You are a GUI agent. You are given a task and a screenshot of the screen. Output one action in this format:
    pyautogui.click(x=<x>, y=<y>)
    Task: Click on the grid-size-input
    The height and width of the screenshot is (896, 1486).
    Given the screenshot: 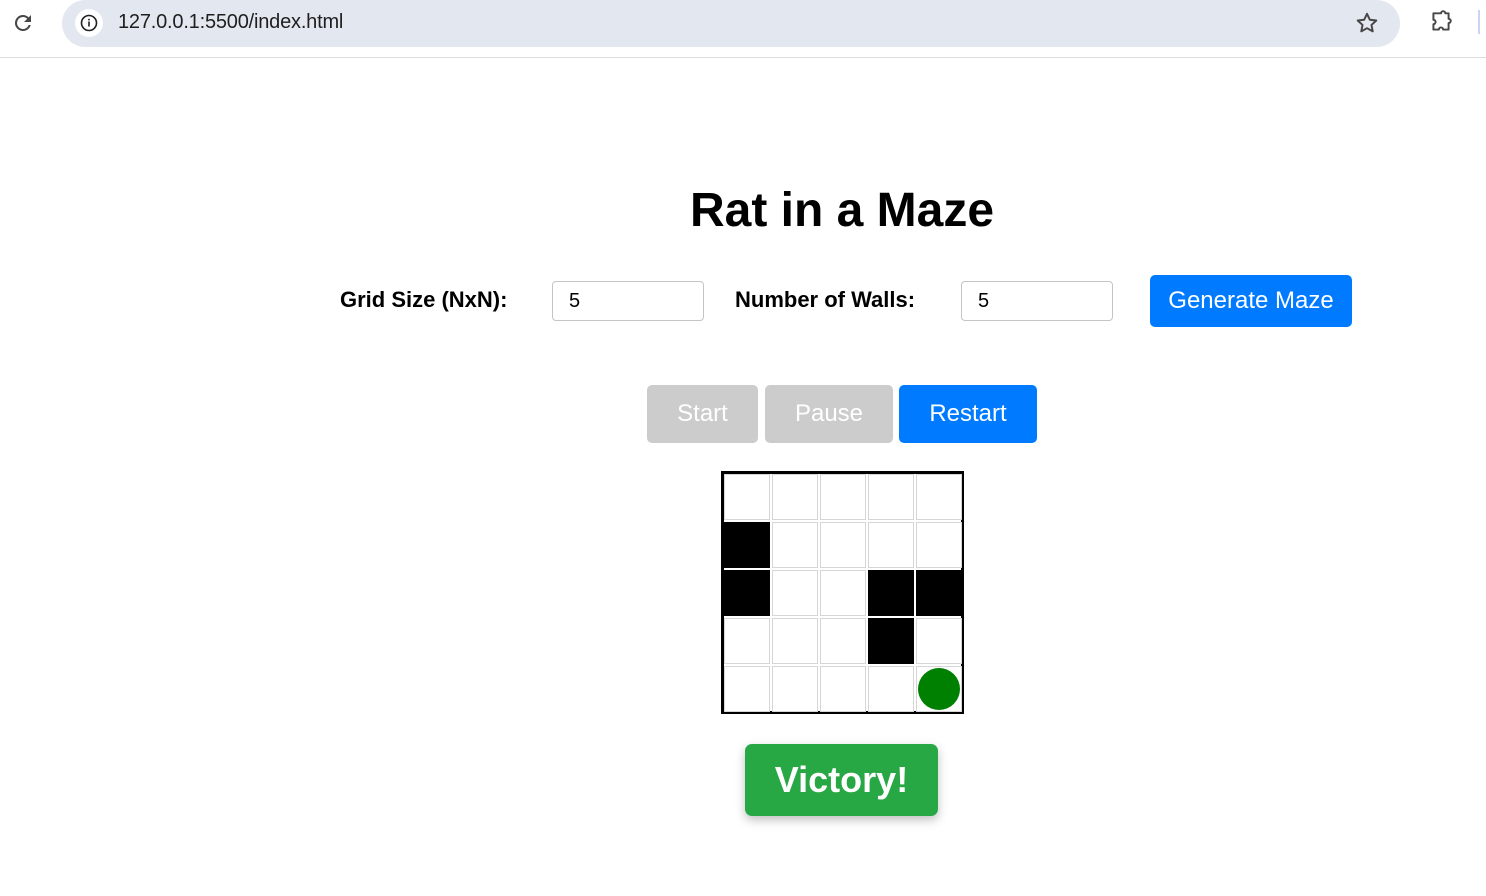 What is the action you would take?
    pyautogui.click(x=628, y=301)
    